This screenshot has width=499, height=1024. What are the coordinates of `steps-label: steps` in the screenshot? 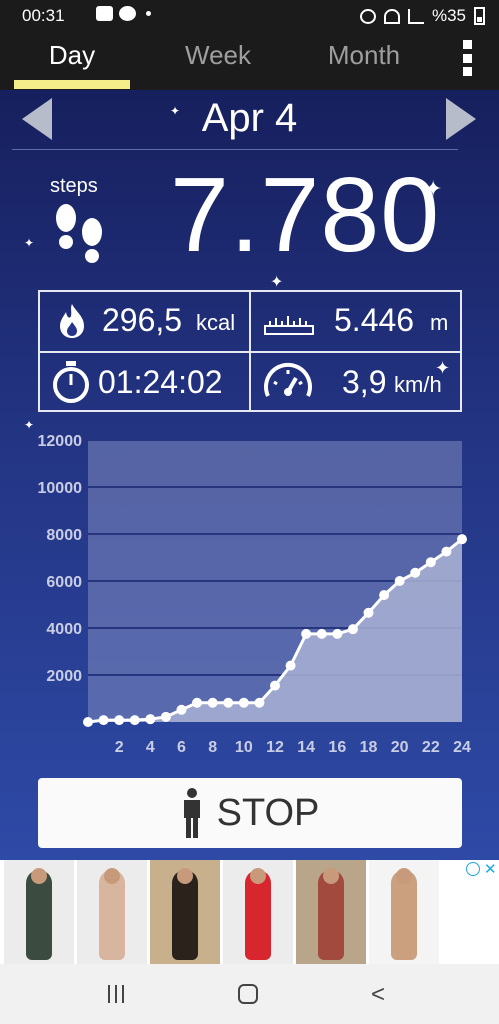 It's located at (74, 186).